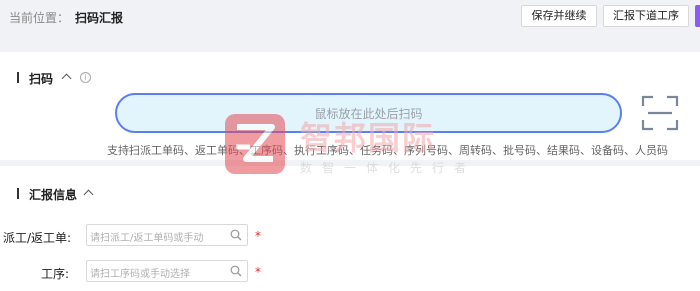 The width and height of the screenshot is (700, 291). Describe the element at coordinates (660, 113) in the screenshot. I see `scan-icon` at that location.